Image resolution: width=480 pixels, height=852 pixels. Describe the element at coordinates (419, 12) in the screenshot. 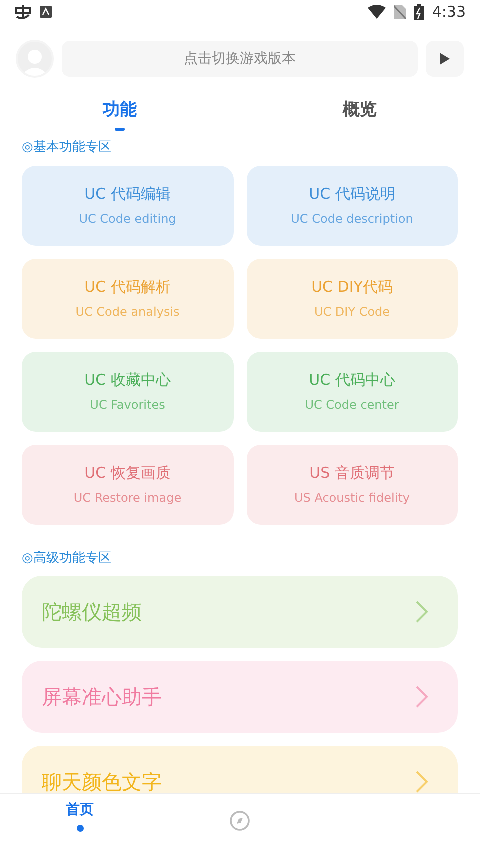

I see `battery-icon` at that location.